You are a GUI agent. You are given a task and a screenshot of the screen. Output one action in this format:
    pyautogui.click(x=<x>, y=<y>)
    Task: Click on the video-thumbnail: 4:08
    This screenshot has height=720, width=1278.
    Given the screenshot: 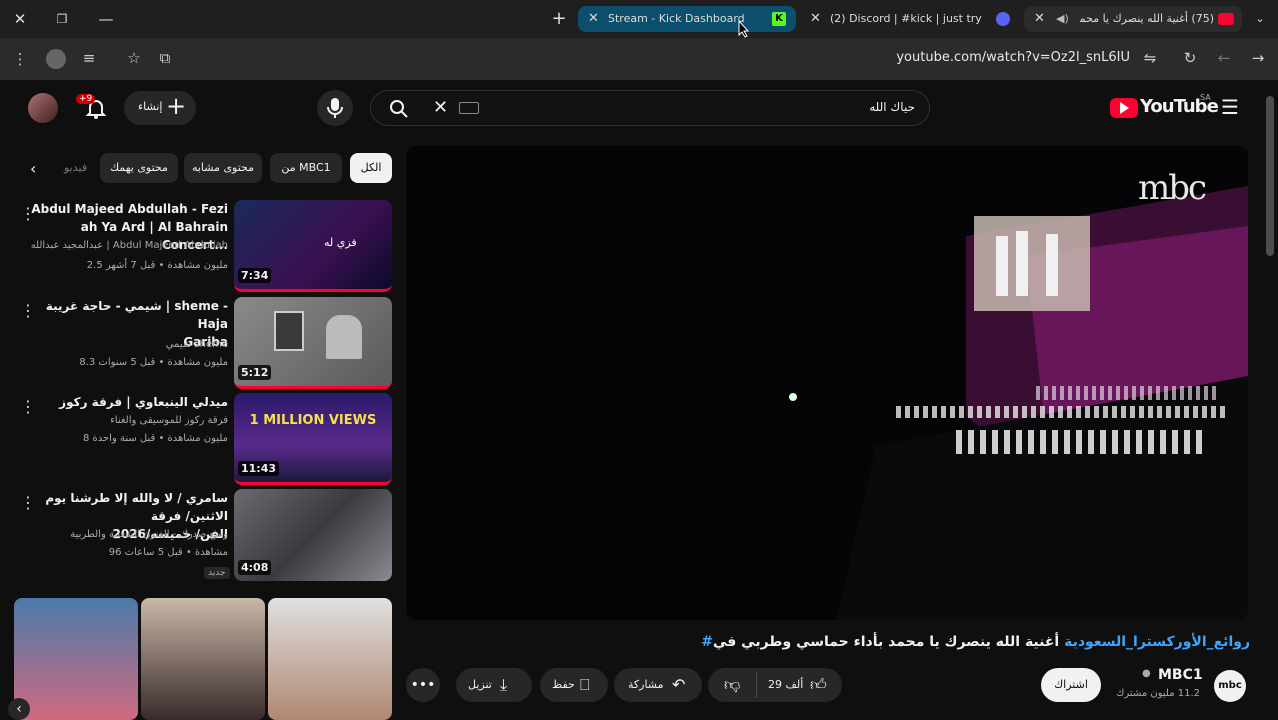 What is the action you would take?
    pyautogui.click(x=313, y=535)
    